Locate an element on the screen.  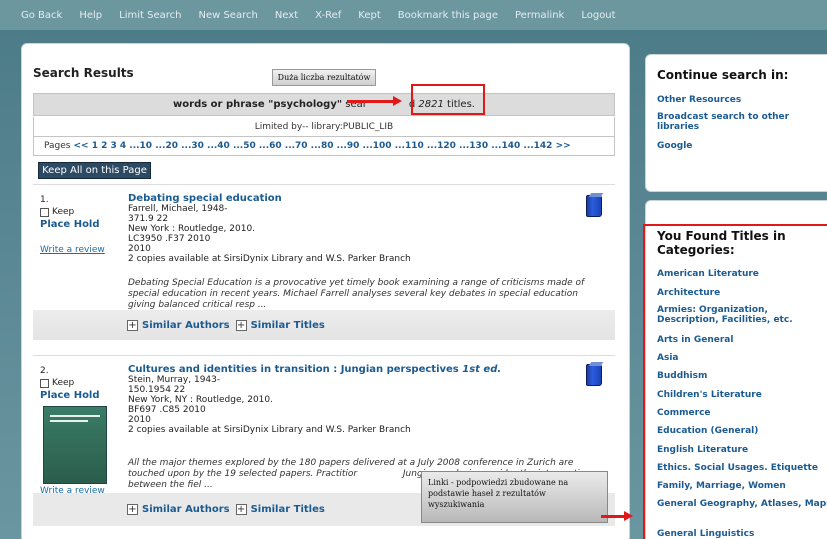
item-author: Farrell, Michael, 1948- is located at coordinates (178, 209).